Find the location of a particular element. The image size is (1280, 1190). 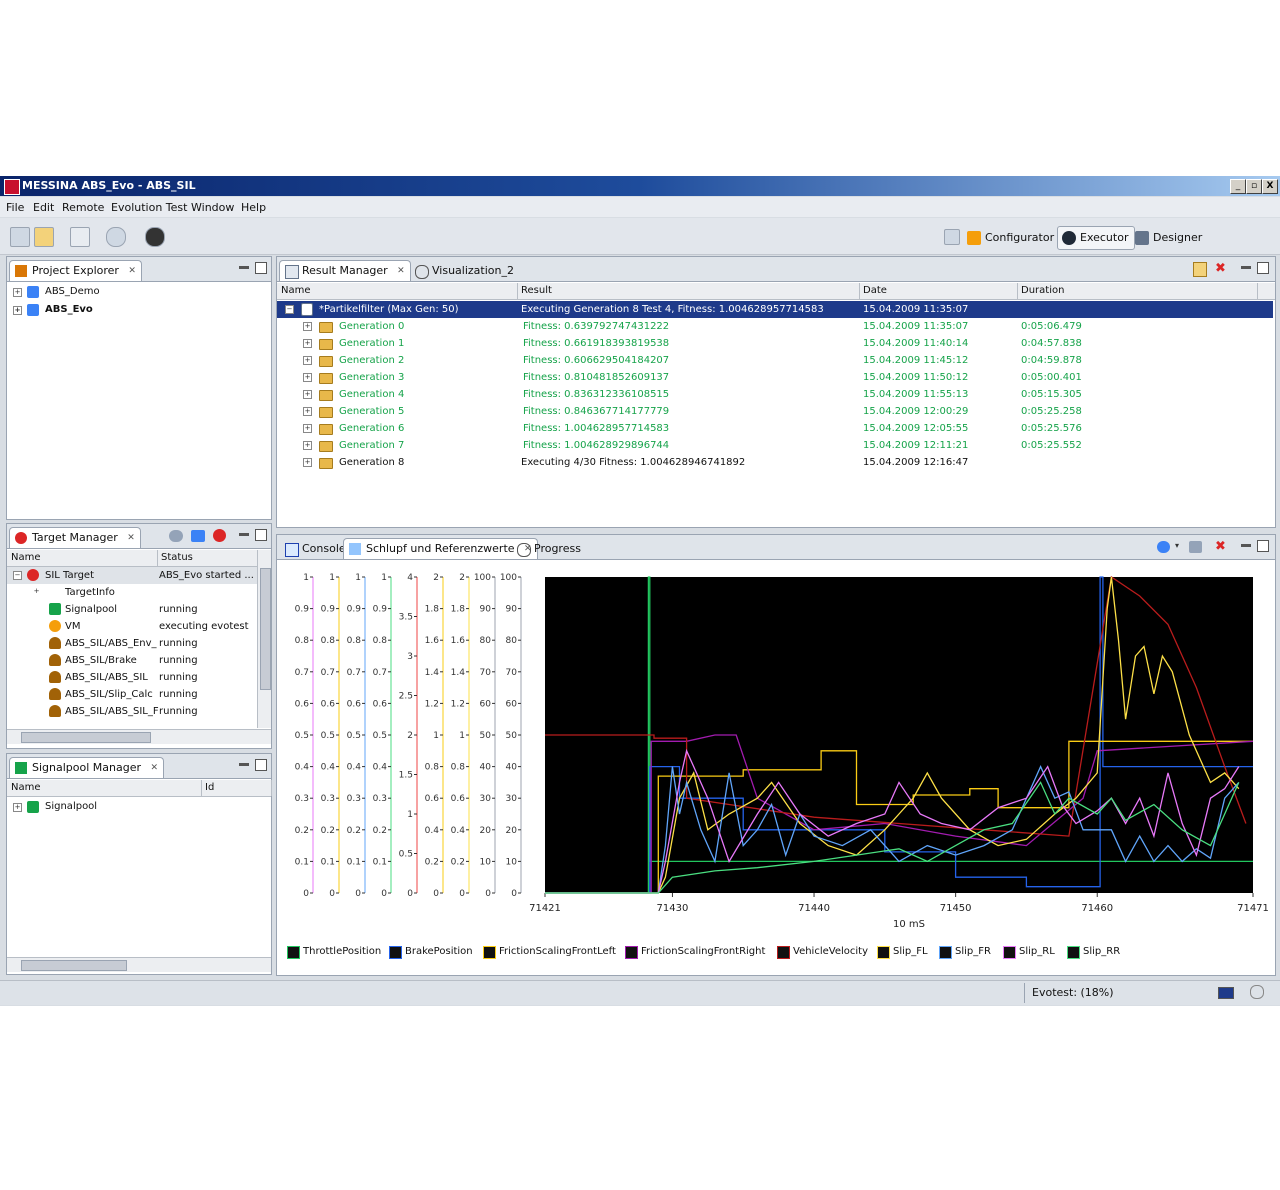

back-arrow-icon is located at coordinates (176, 536).